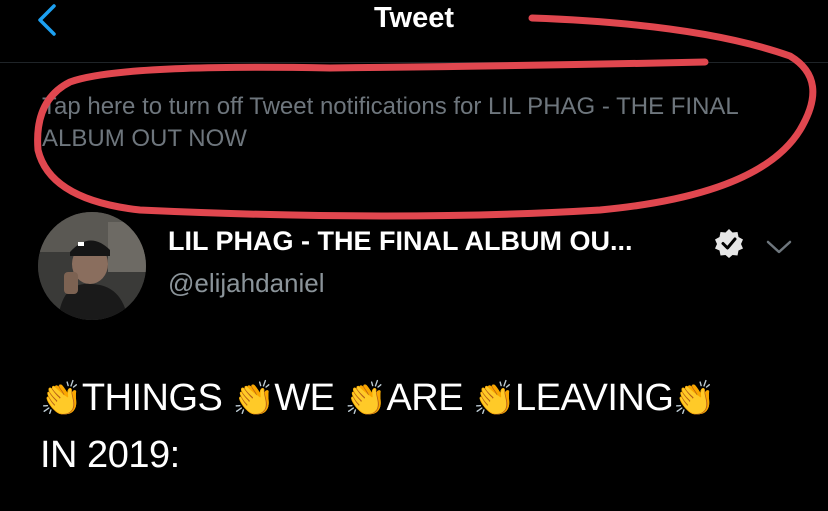  I want to click on avatar-image, so click(92, 266).